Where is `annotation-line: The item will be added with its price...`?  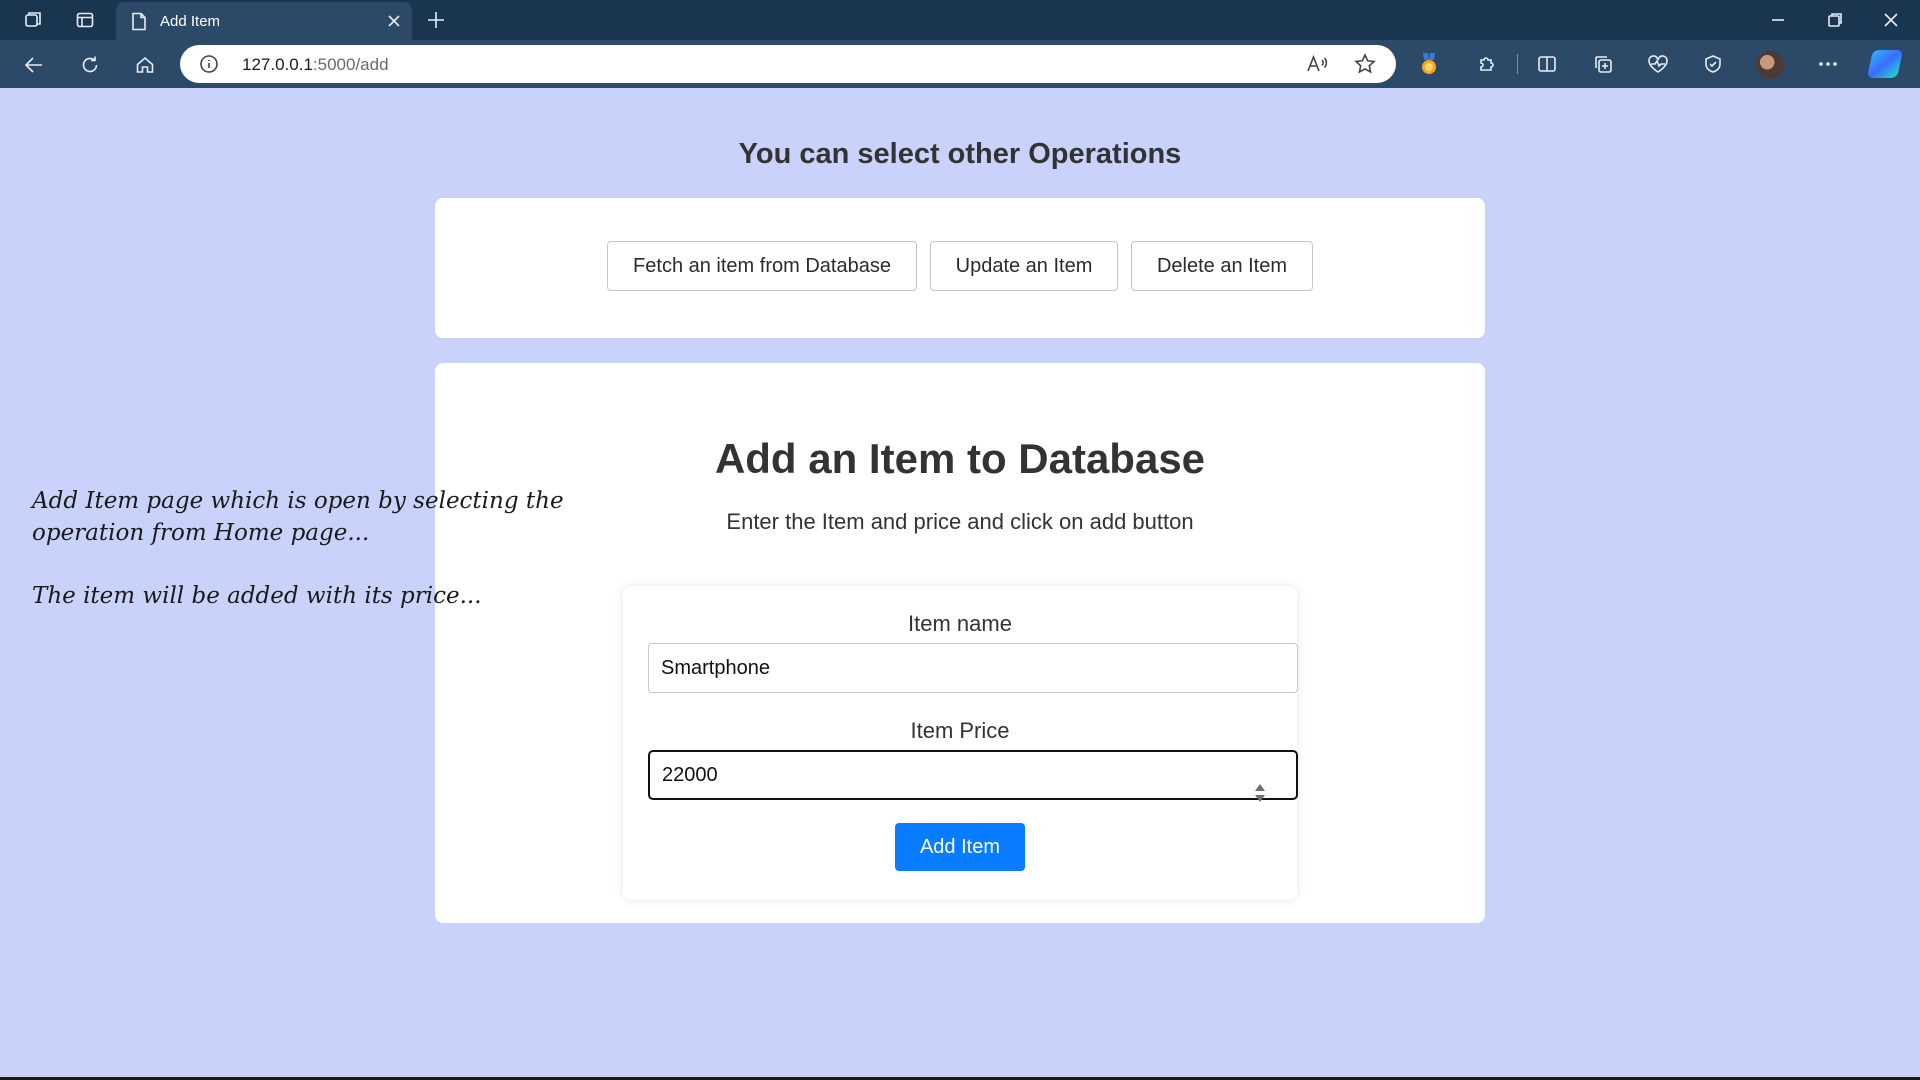
annotation-line: The item will be added with its price... is located at coordinates (257, 596).